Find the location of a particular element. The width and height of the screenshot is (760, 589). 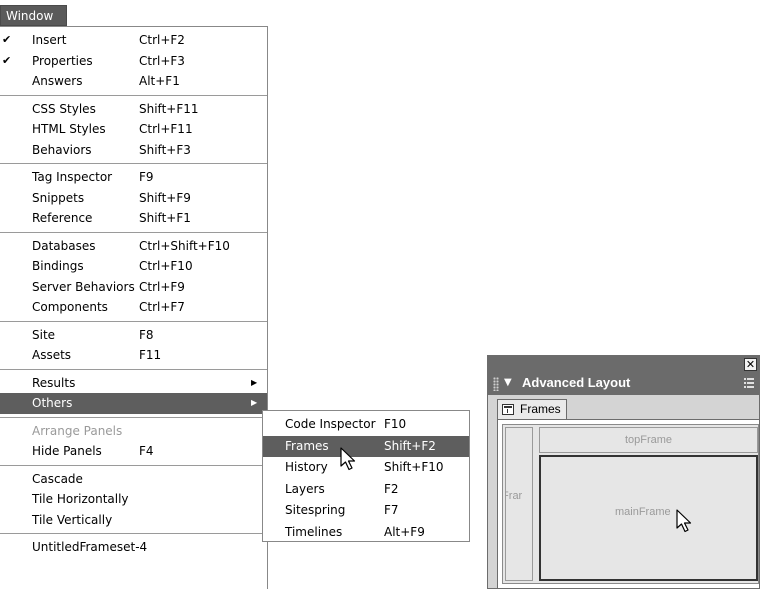

menu-item-shortcut: F8 is located at coordinates (146, 334).